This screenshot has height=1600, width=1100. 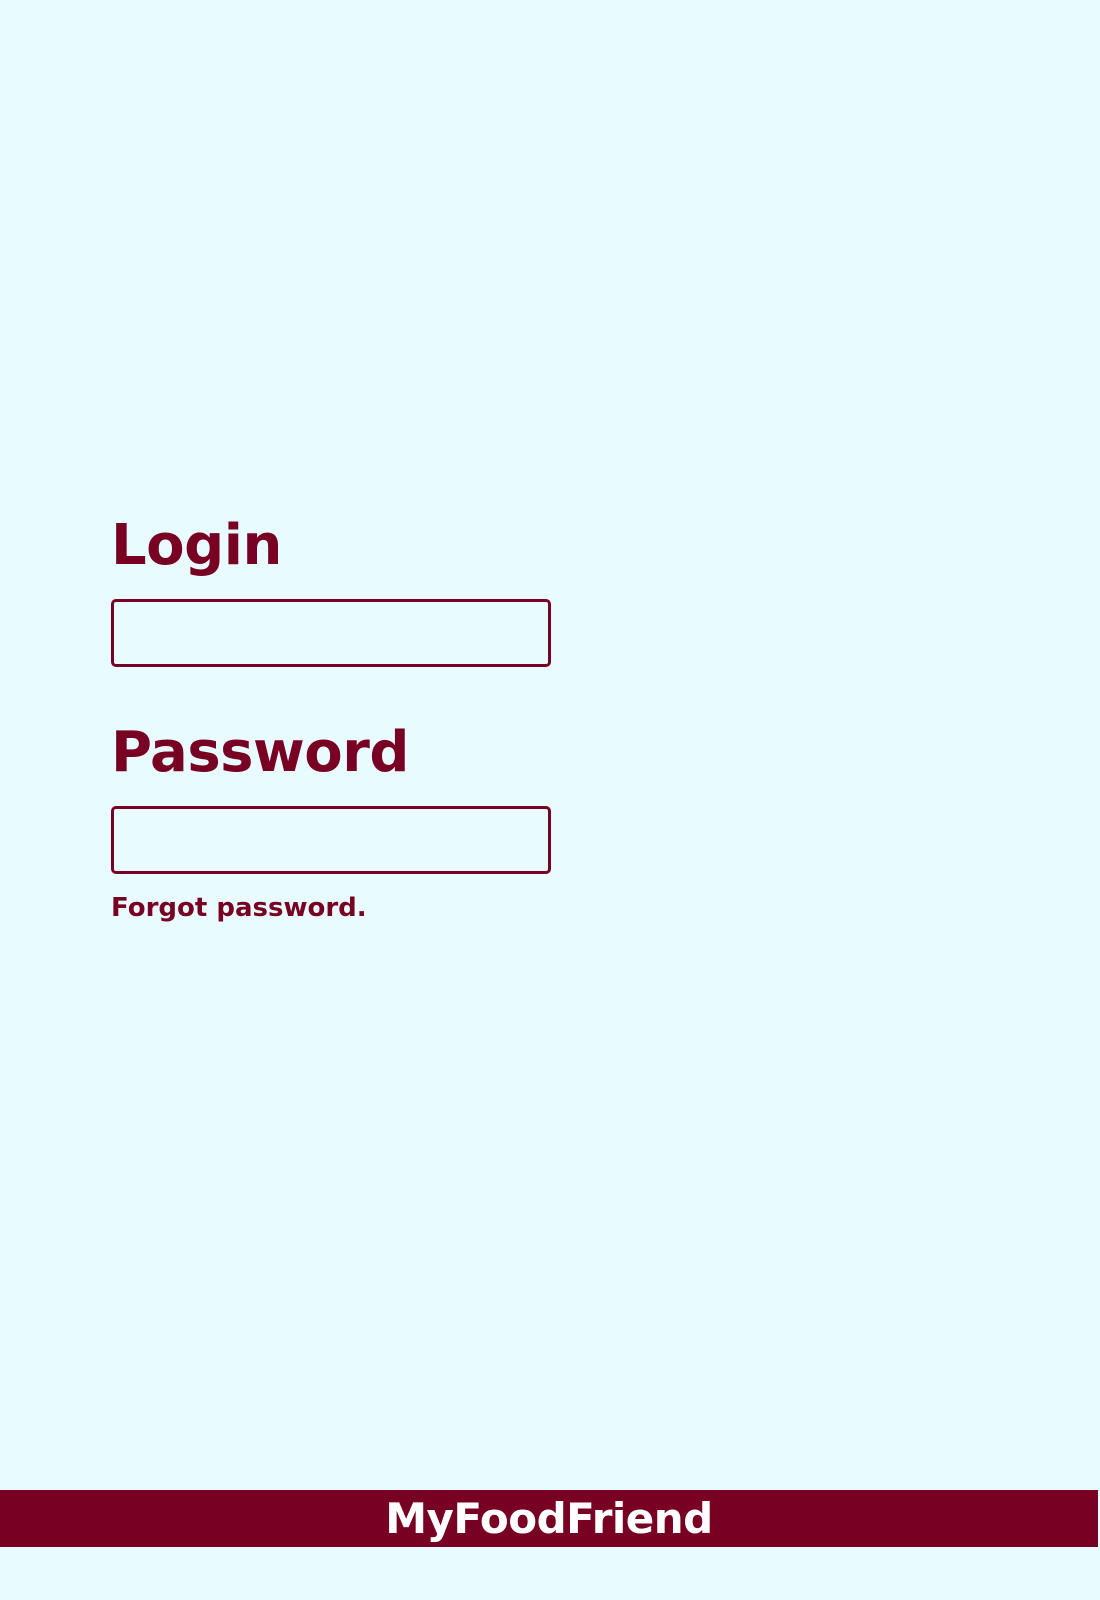 I want to click on password-input, so click(x=331, y=840).